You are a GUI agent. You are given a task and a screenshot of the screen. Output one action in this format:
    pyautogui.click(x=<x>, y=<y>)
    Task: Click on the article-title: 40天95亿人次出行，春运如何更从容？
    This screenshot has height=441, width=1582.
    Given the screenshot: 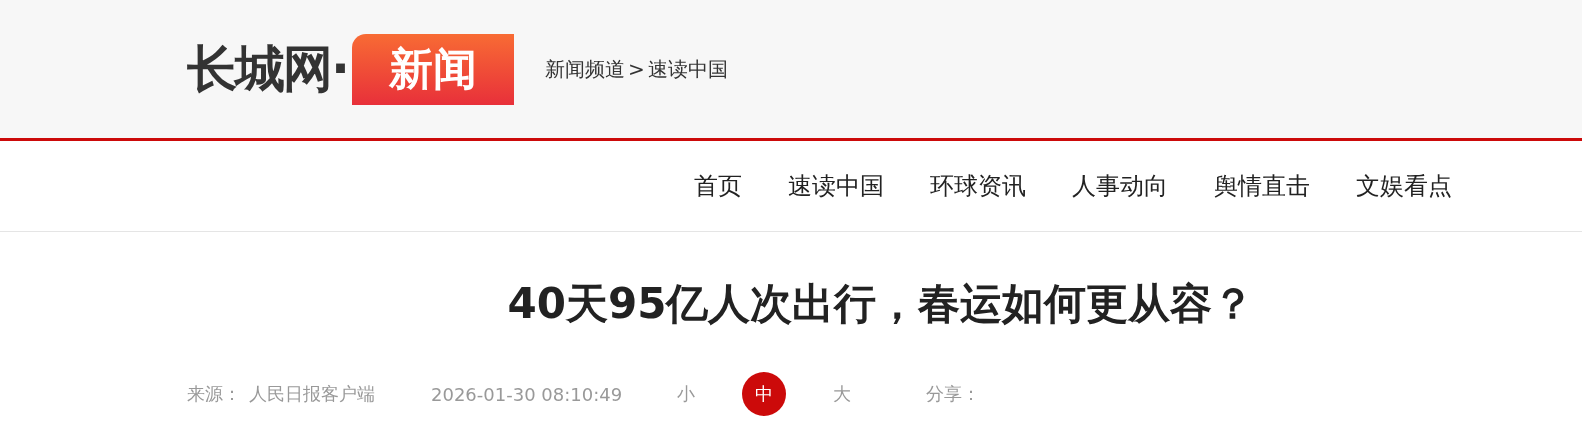 What is the action you would take?
    pyautogui.click(x=881, y=304)
    